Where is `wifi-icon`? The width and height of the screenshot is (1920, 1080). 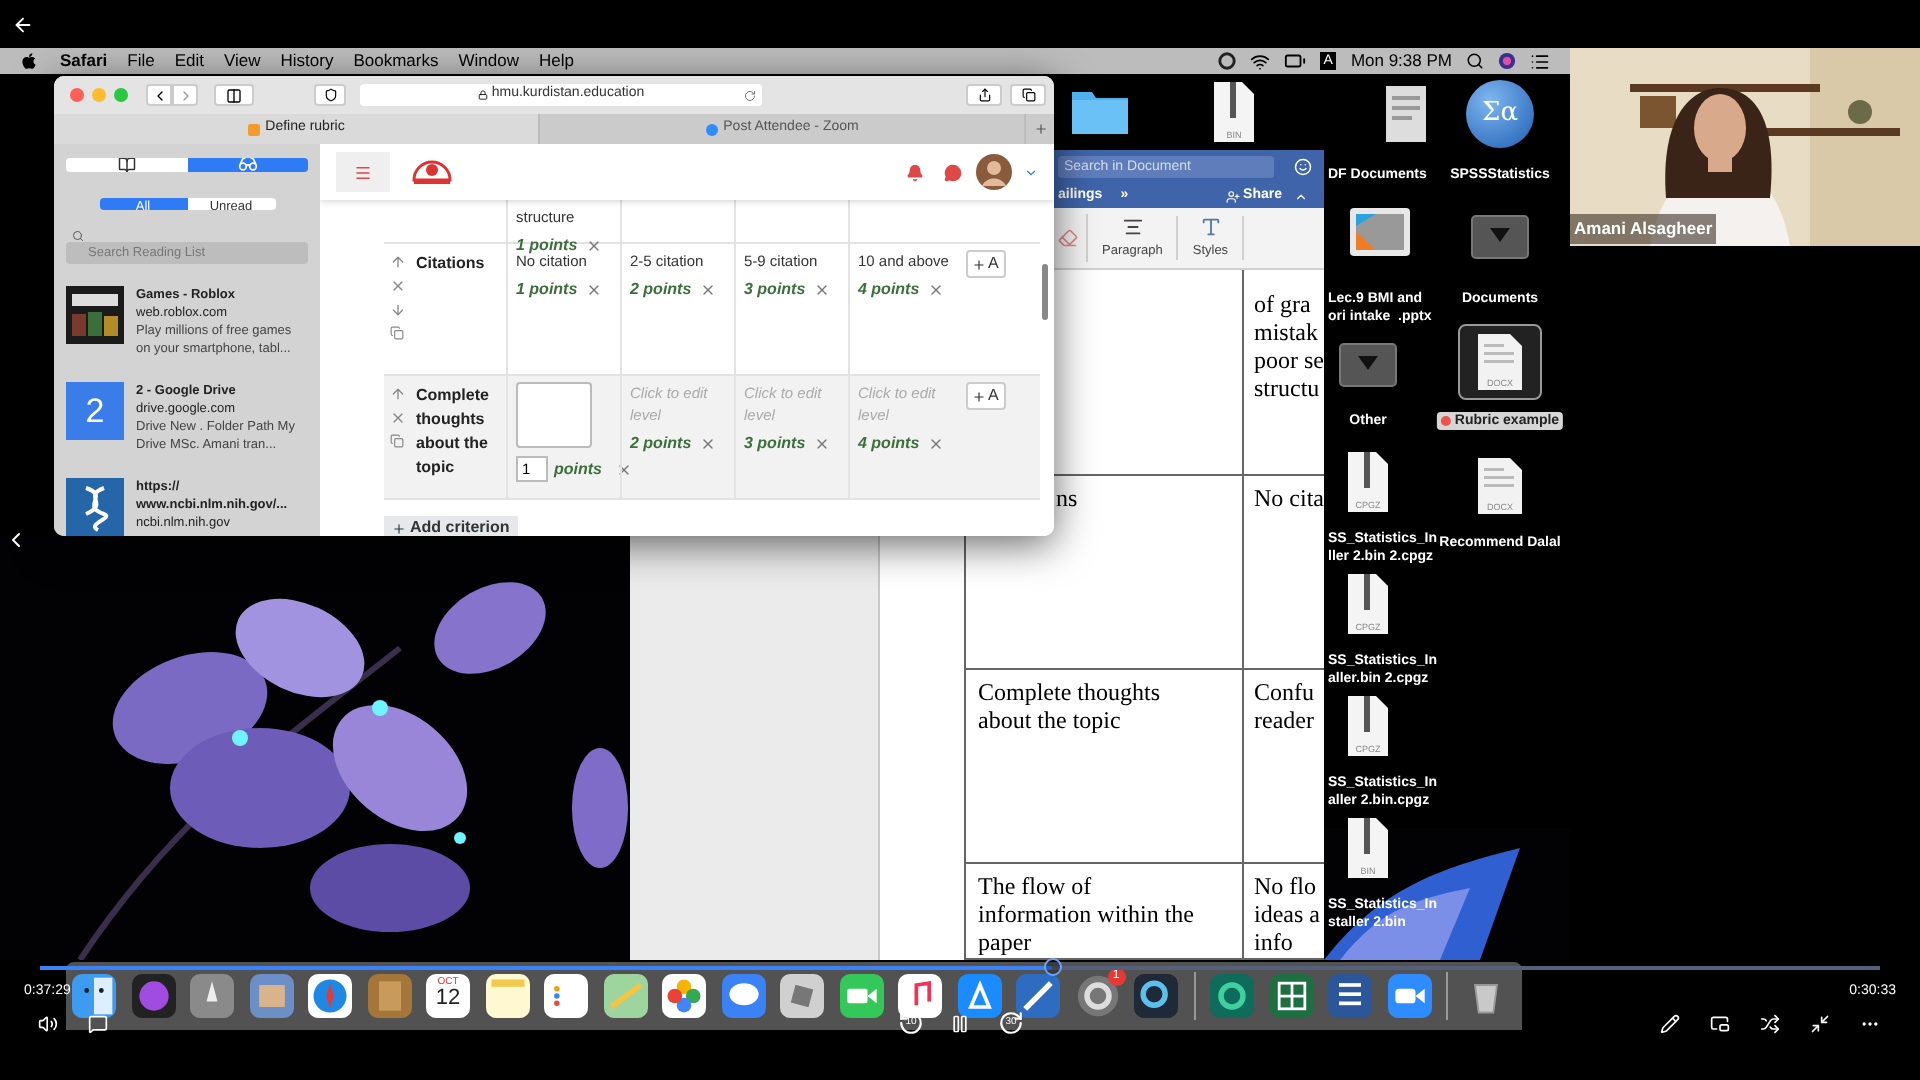
wifi-icon is located at coordinates (1259, 61).